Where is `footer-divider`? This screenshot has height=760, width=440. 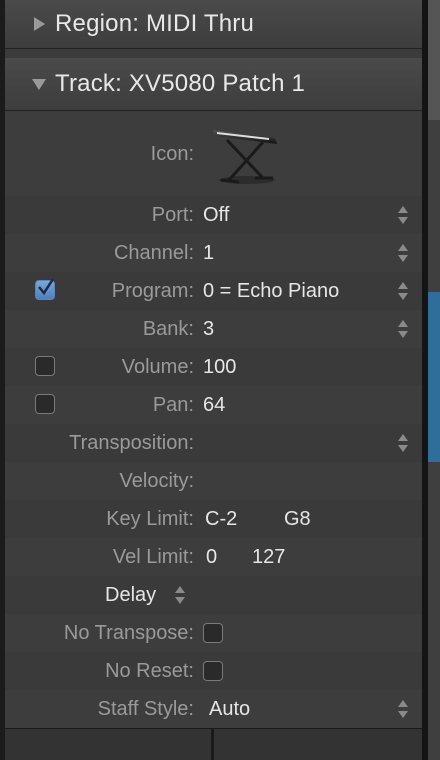 footer-divider is located at coordinates (212, 744).